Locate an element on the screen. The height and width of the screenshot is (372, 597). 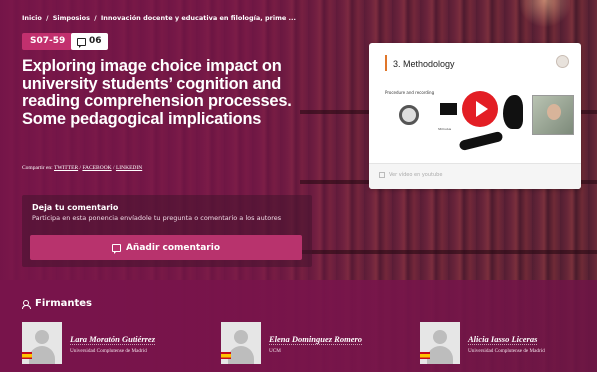
add-comment-button: Añadir comentario is located at coordinates (166, 247).